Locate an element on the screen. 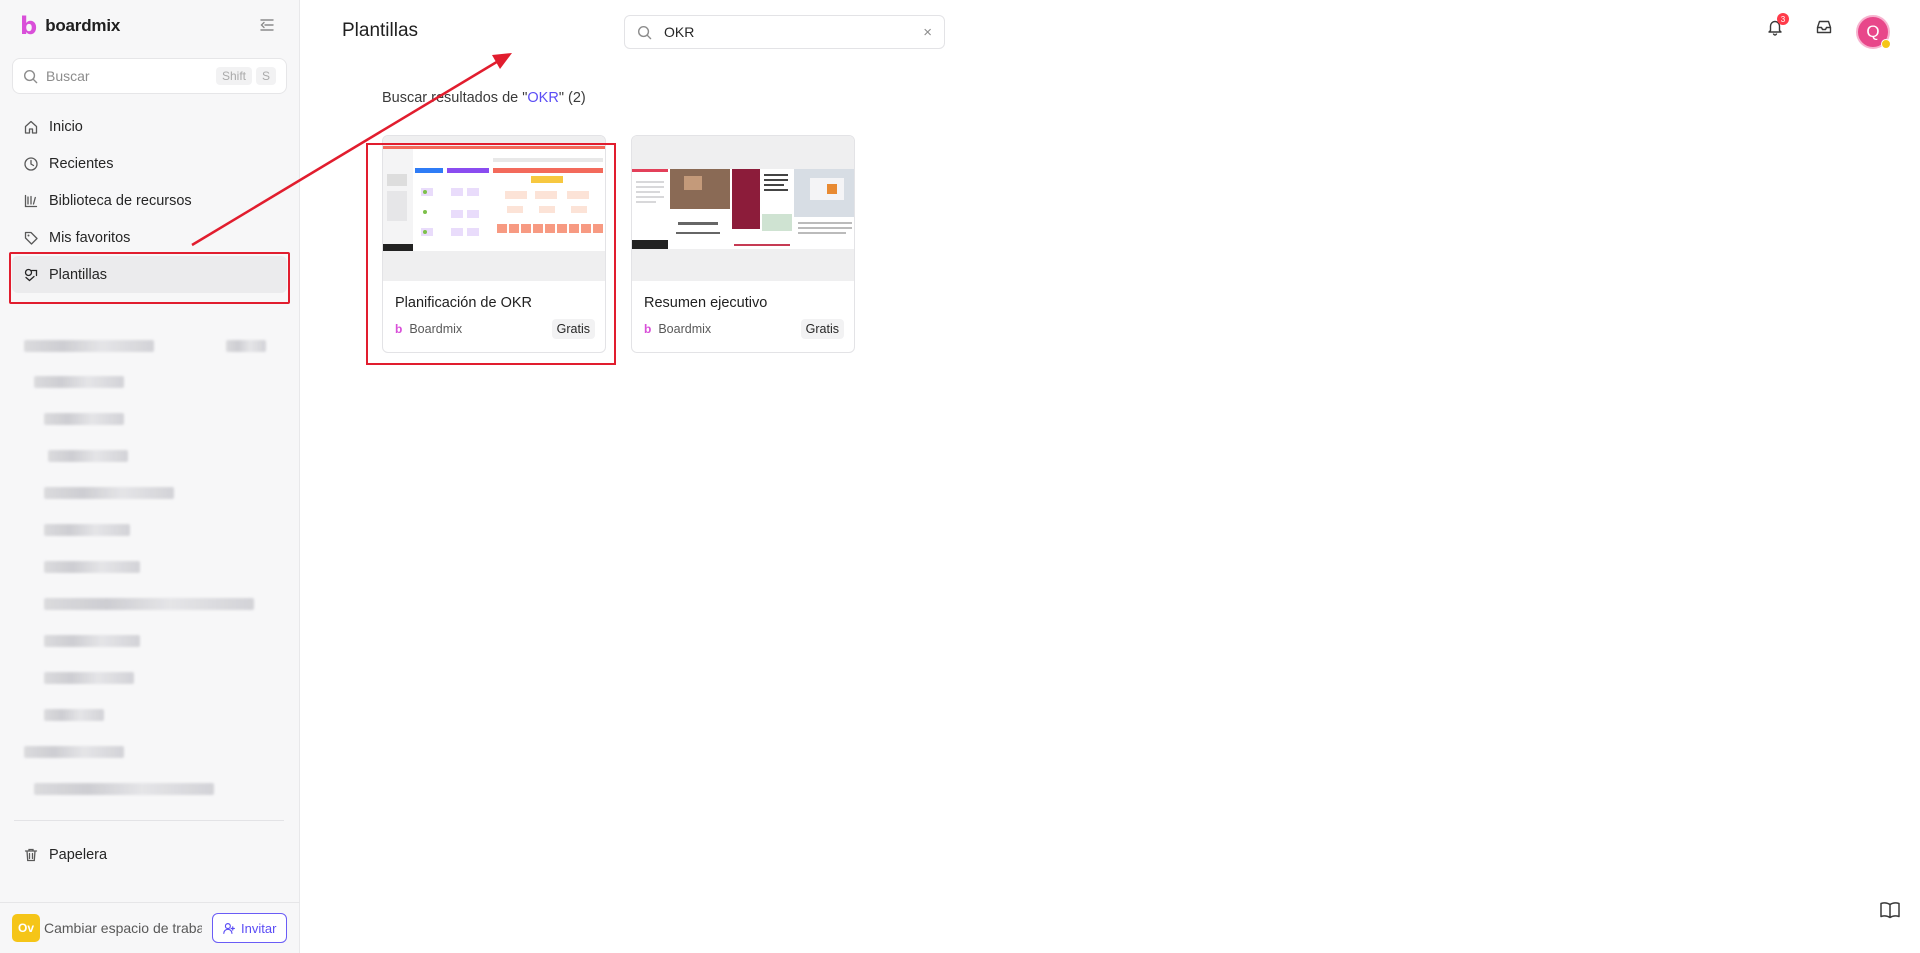 The image size is (1920, 953). invite-button: Invitar is located at coordinates (250, 928).